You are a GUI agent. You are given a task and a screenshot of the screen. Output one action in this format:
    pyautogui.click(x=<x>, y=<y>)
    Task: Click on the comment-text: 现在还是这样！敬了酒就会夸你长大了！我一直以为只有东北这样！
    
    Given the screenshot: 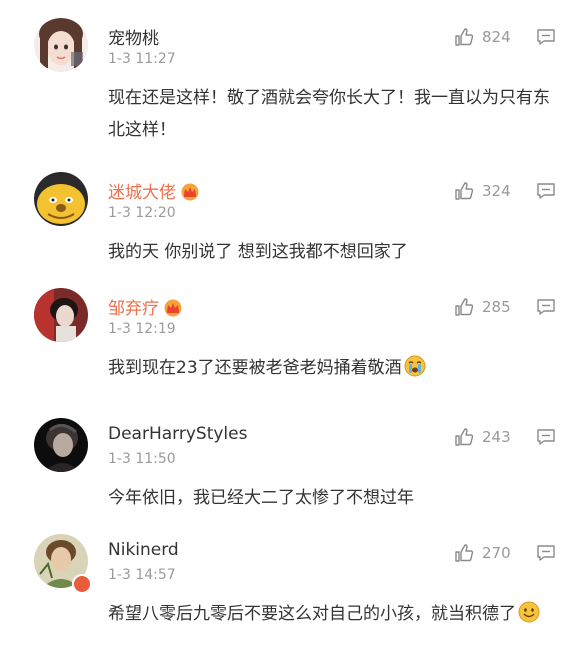 What is the action you would take?
    pyautogui.click(x=329, y=114)
    